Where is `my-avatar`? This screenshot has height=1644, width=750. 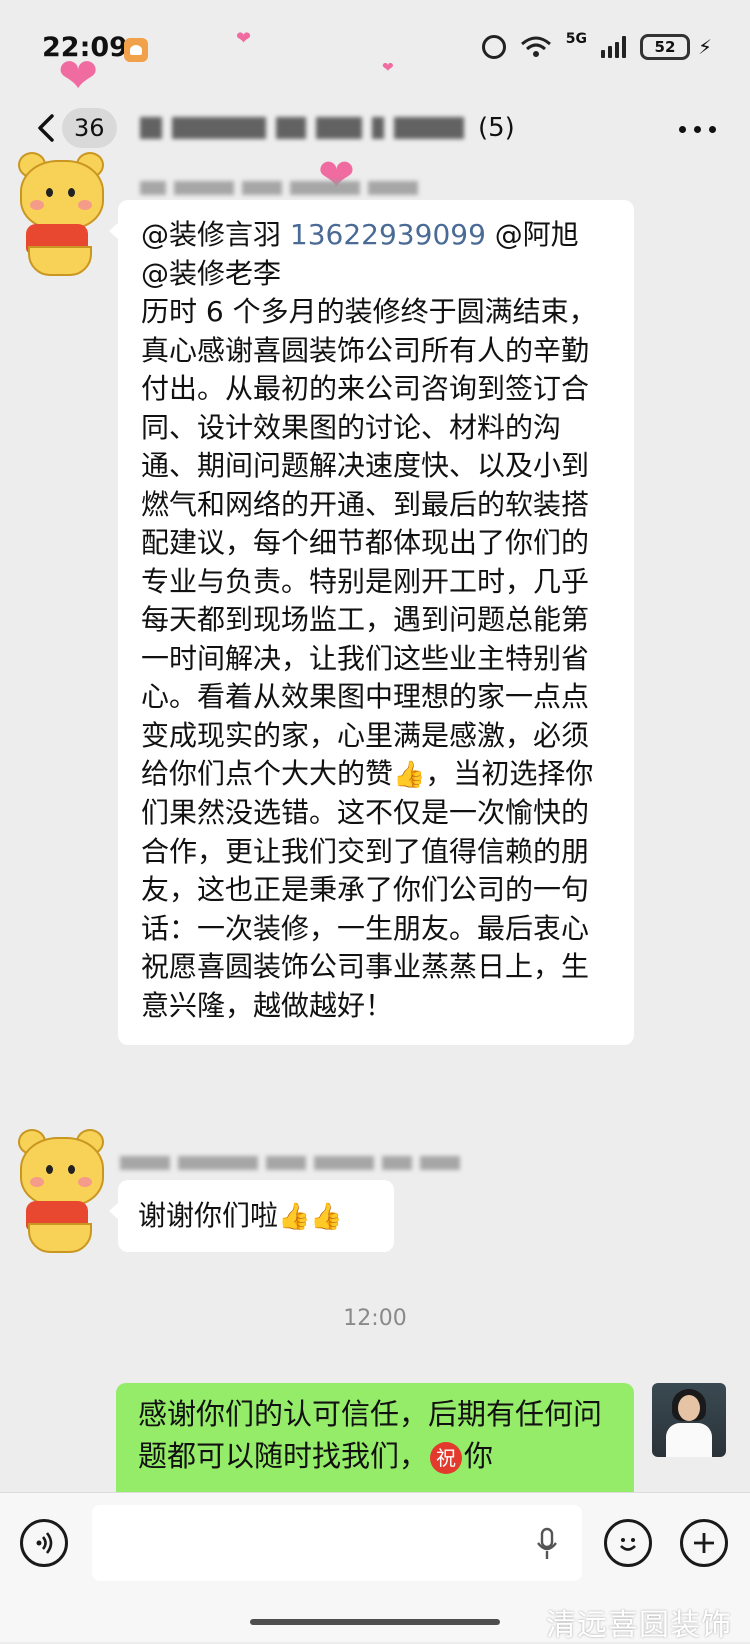
my-avatar is located at coordinates (689, 1420).